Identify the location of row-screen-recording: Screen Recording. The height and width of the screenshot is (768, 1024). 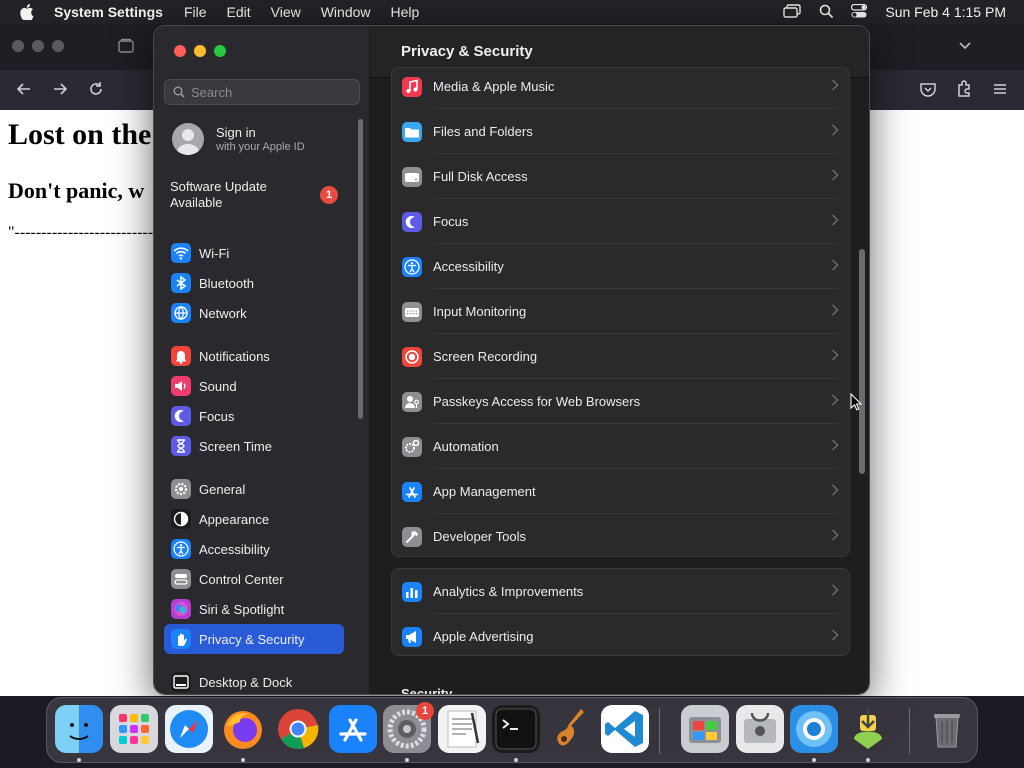
(620, 356).